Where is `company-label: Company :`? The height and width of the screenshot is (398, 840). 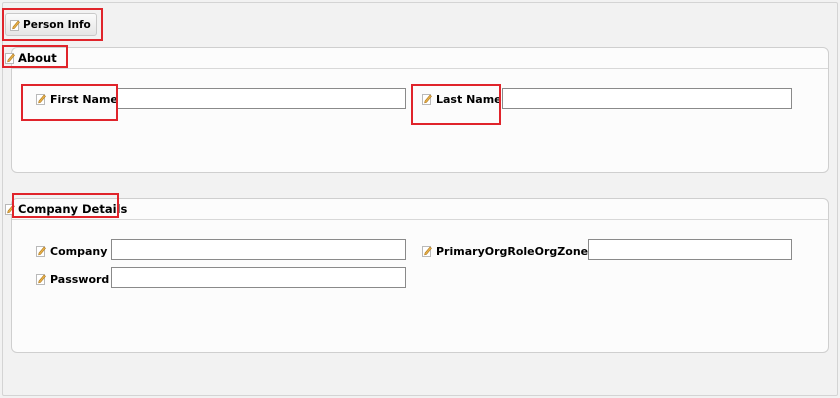 company-label: Company : is located at coordinates (76, 251).